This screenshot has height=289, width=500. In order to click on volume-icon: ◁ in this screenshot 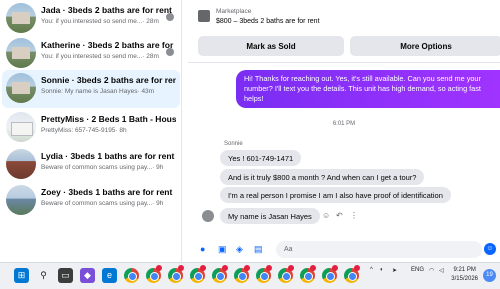, I will do `click(441, 270)`.